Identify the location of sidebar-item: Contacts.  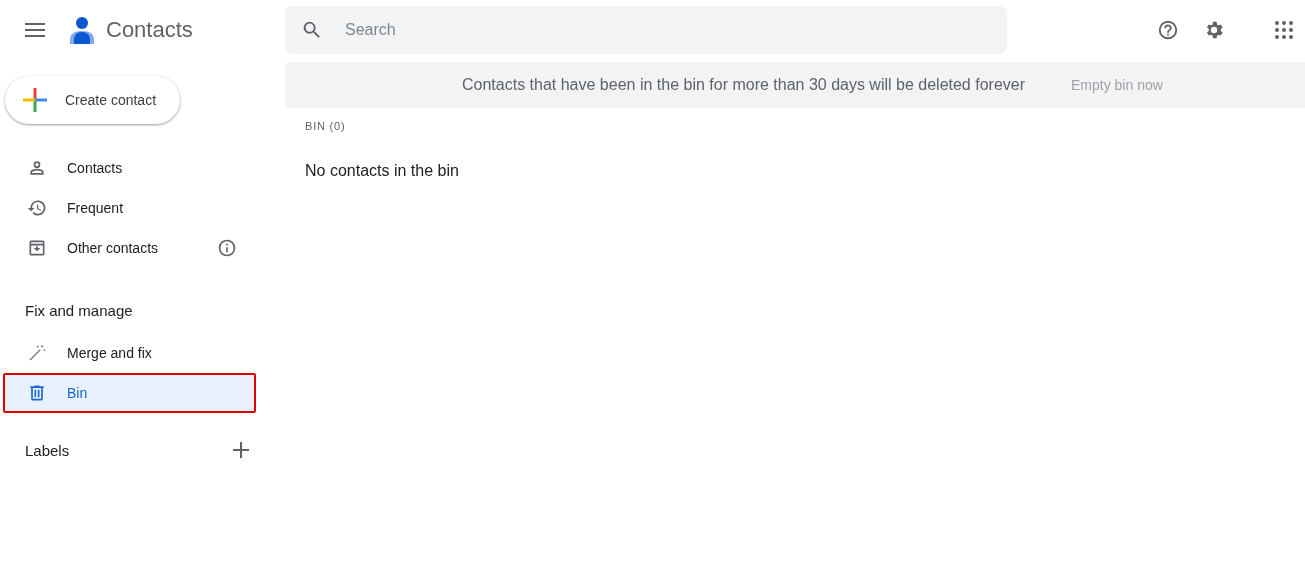
(126, 168).